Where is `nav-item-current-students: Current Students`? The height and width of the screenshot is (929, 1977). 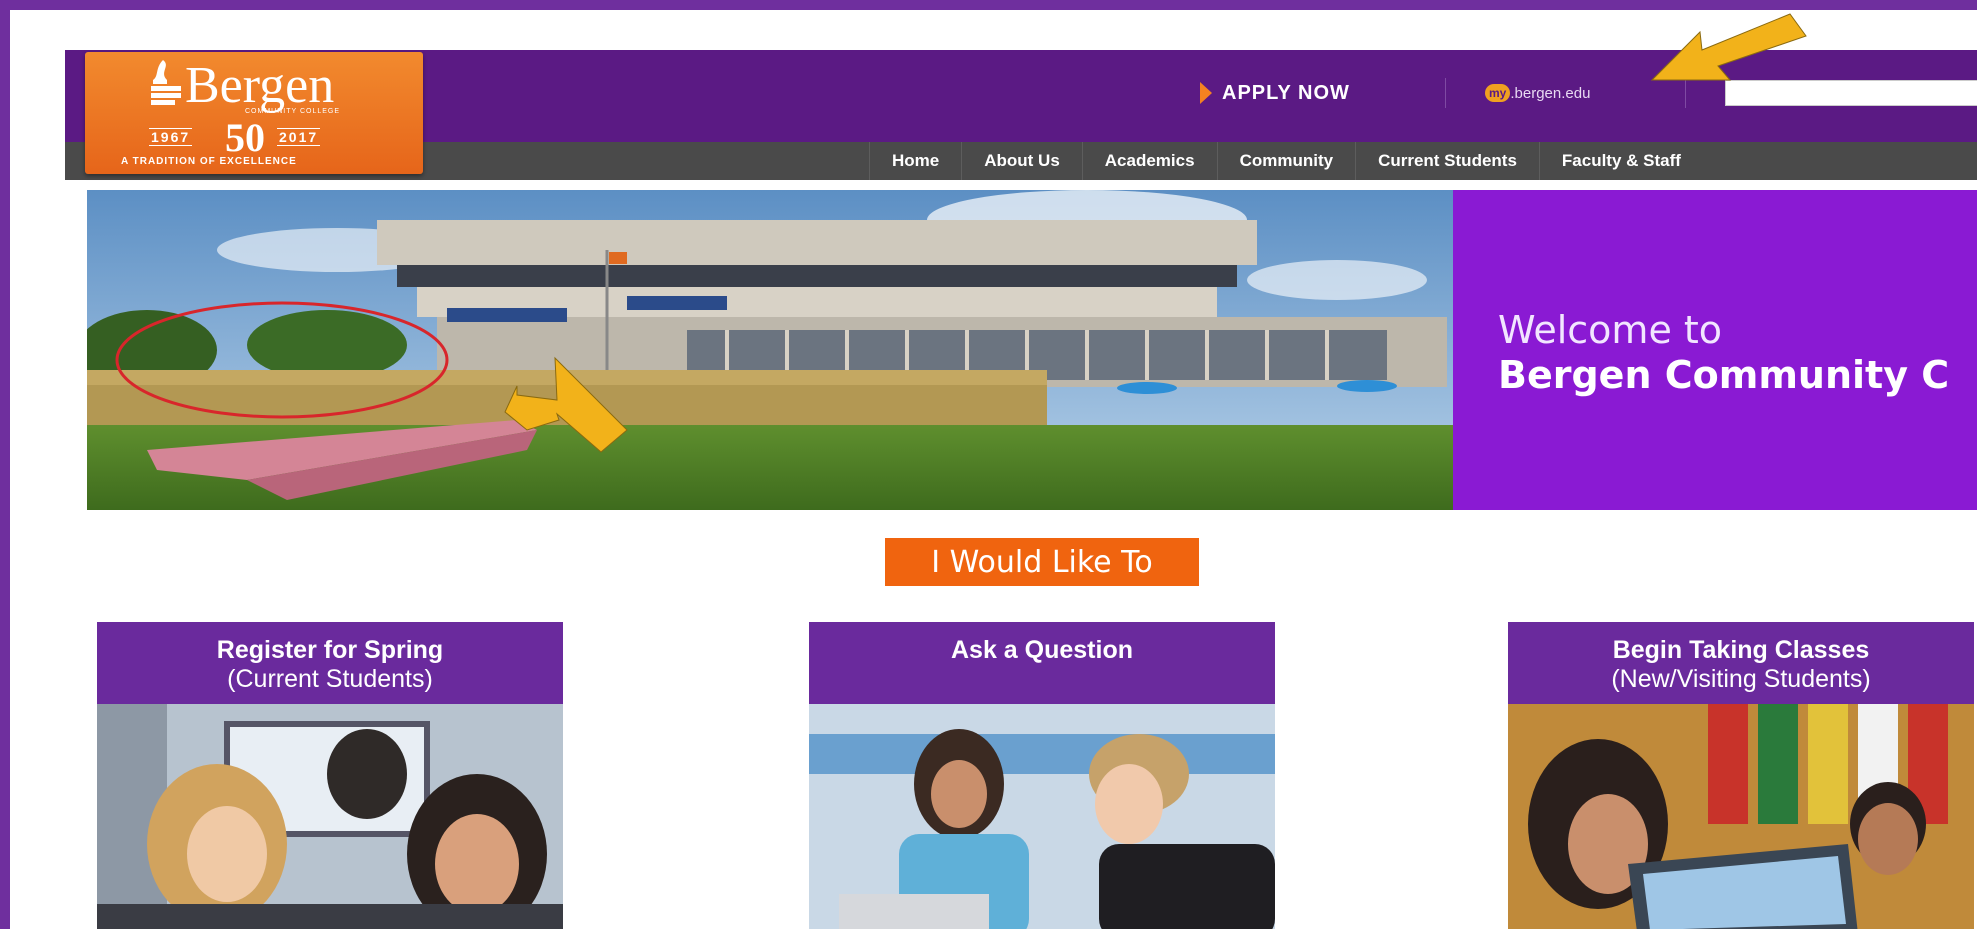 nav-item-current-students: Current Students is located at coordinates (1447, 161).